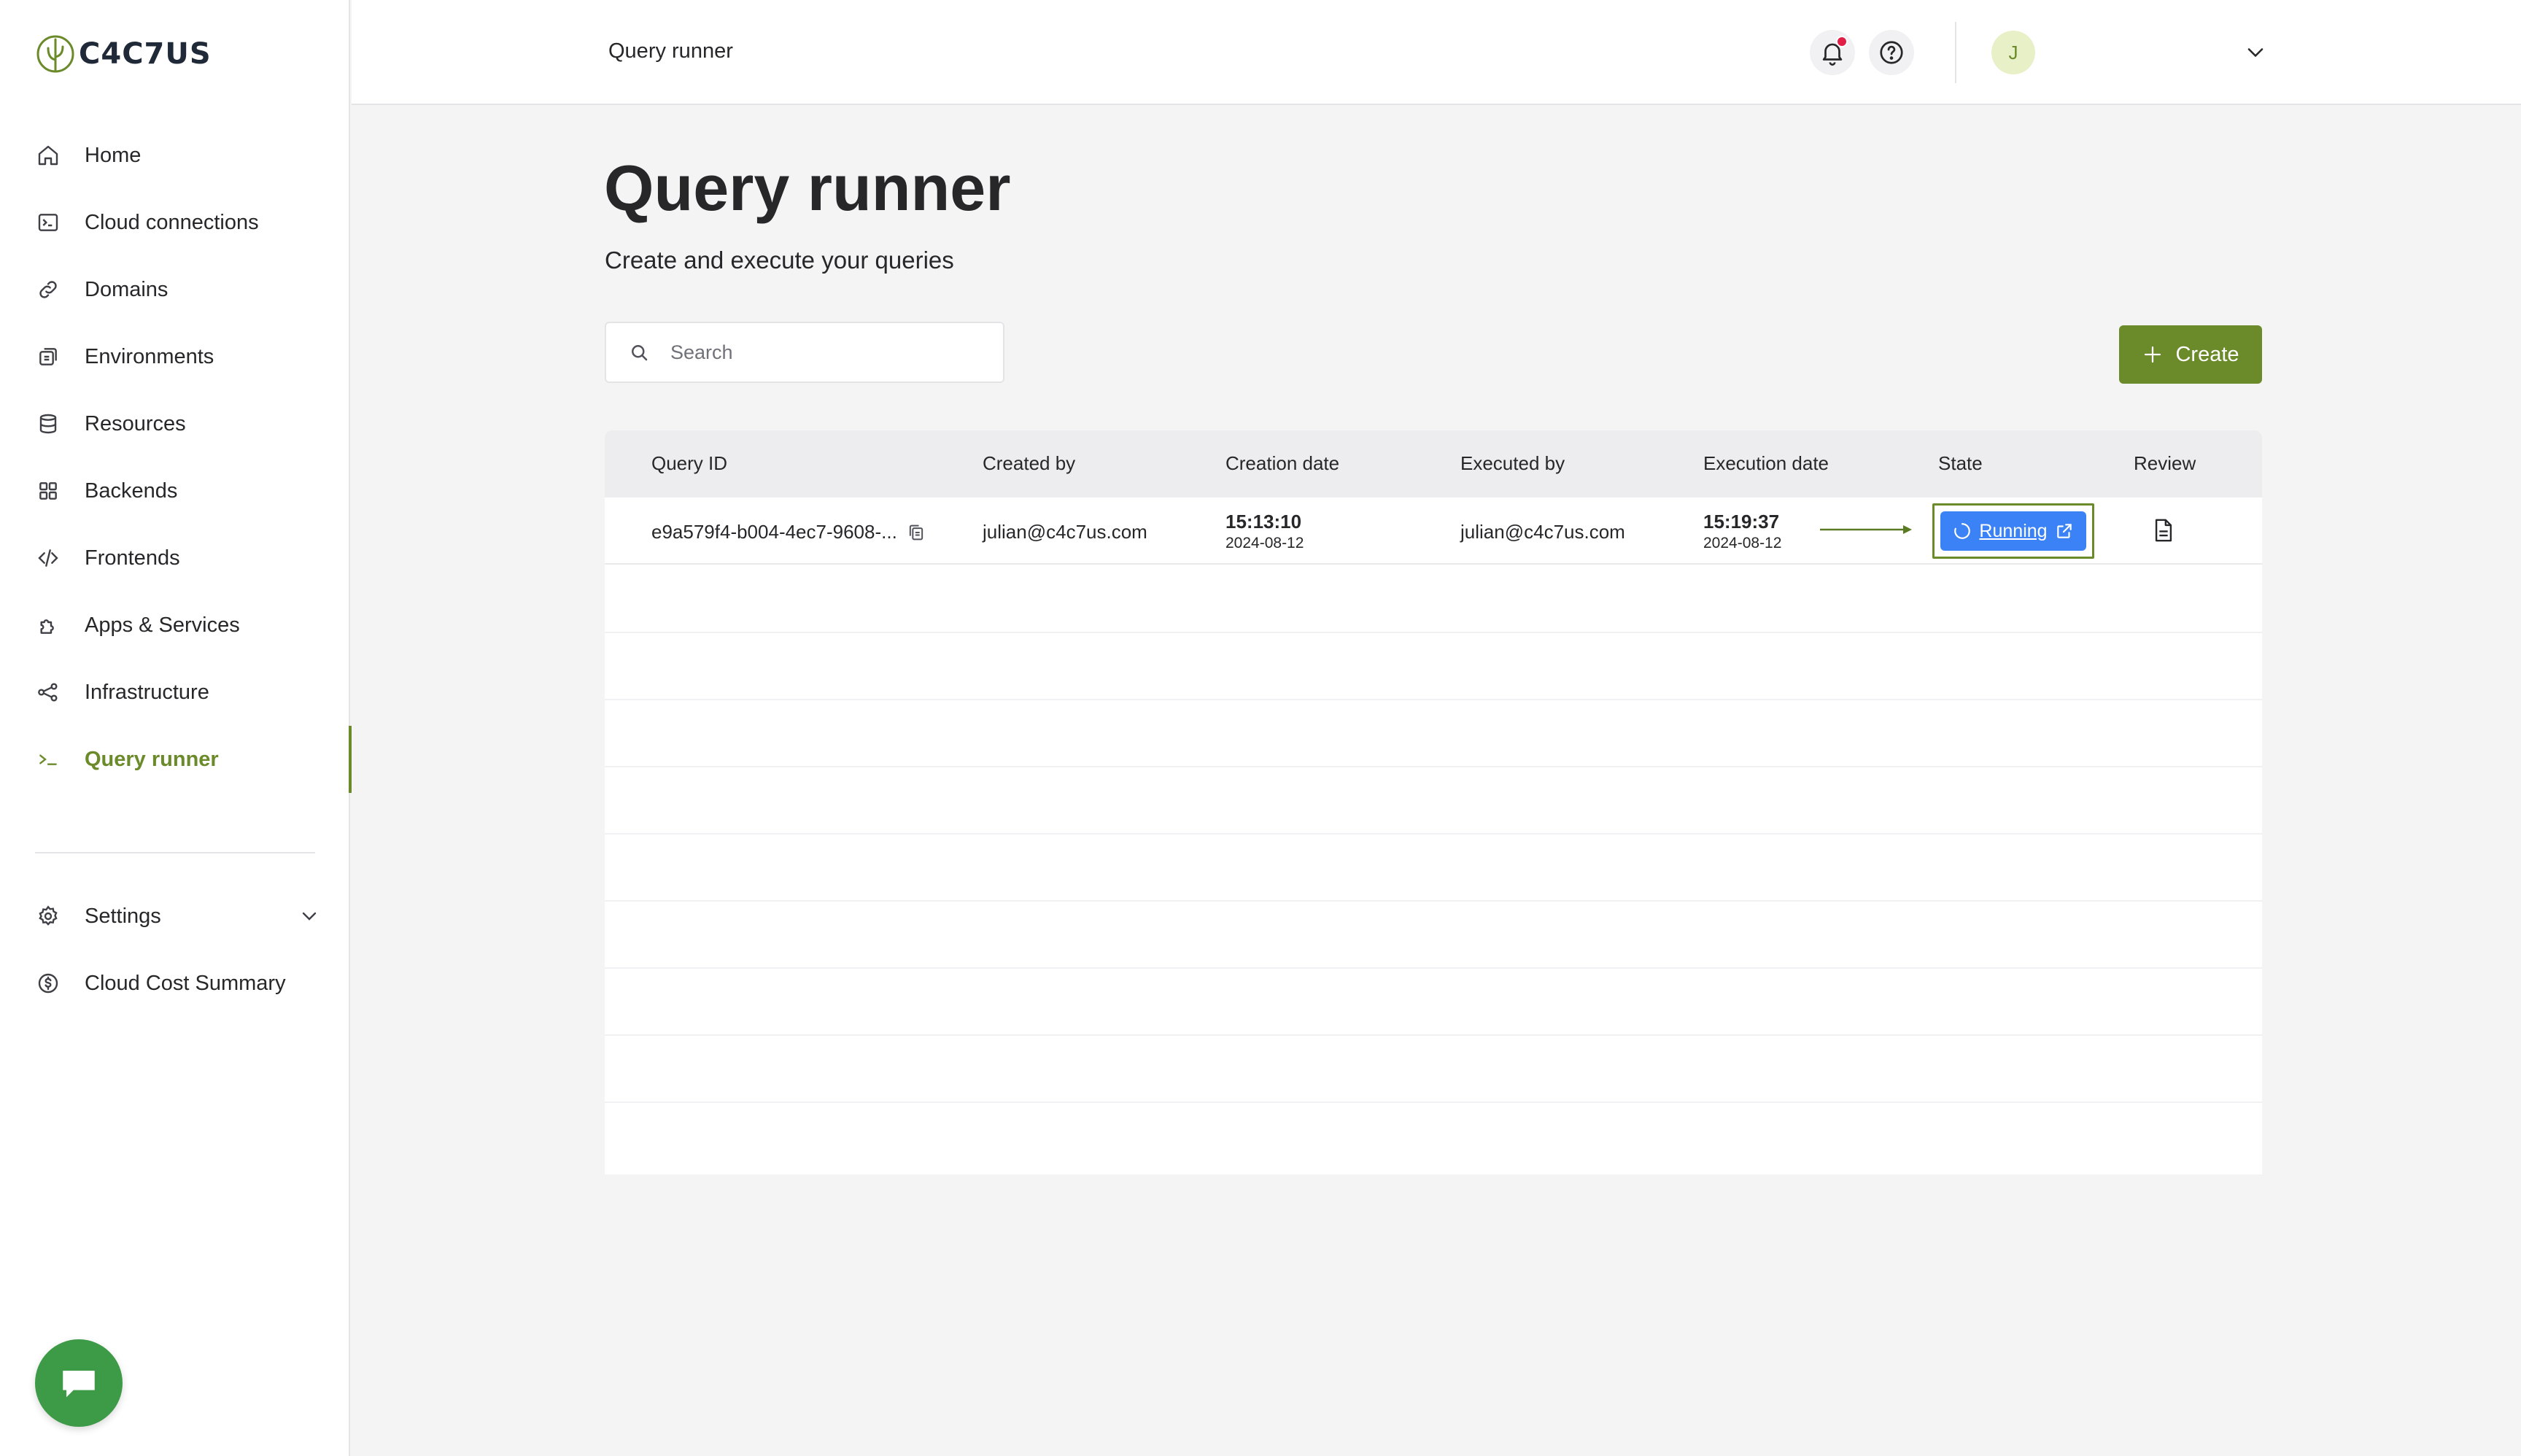  I want to click on logo-text: C4C7US, so click(145, 54).